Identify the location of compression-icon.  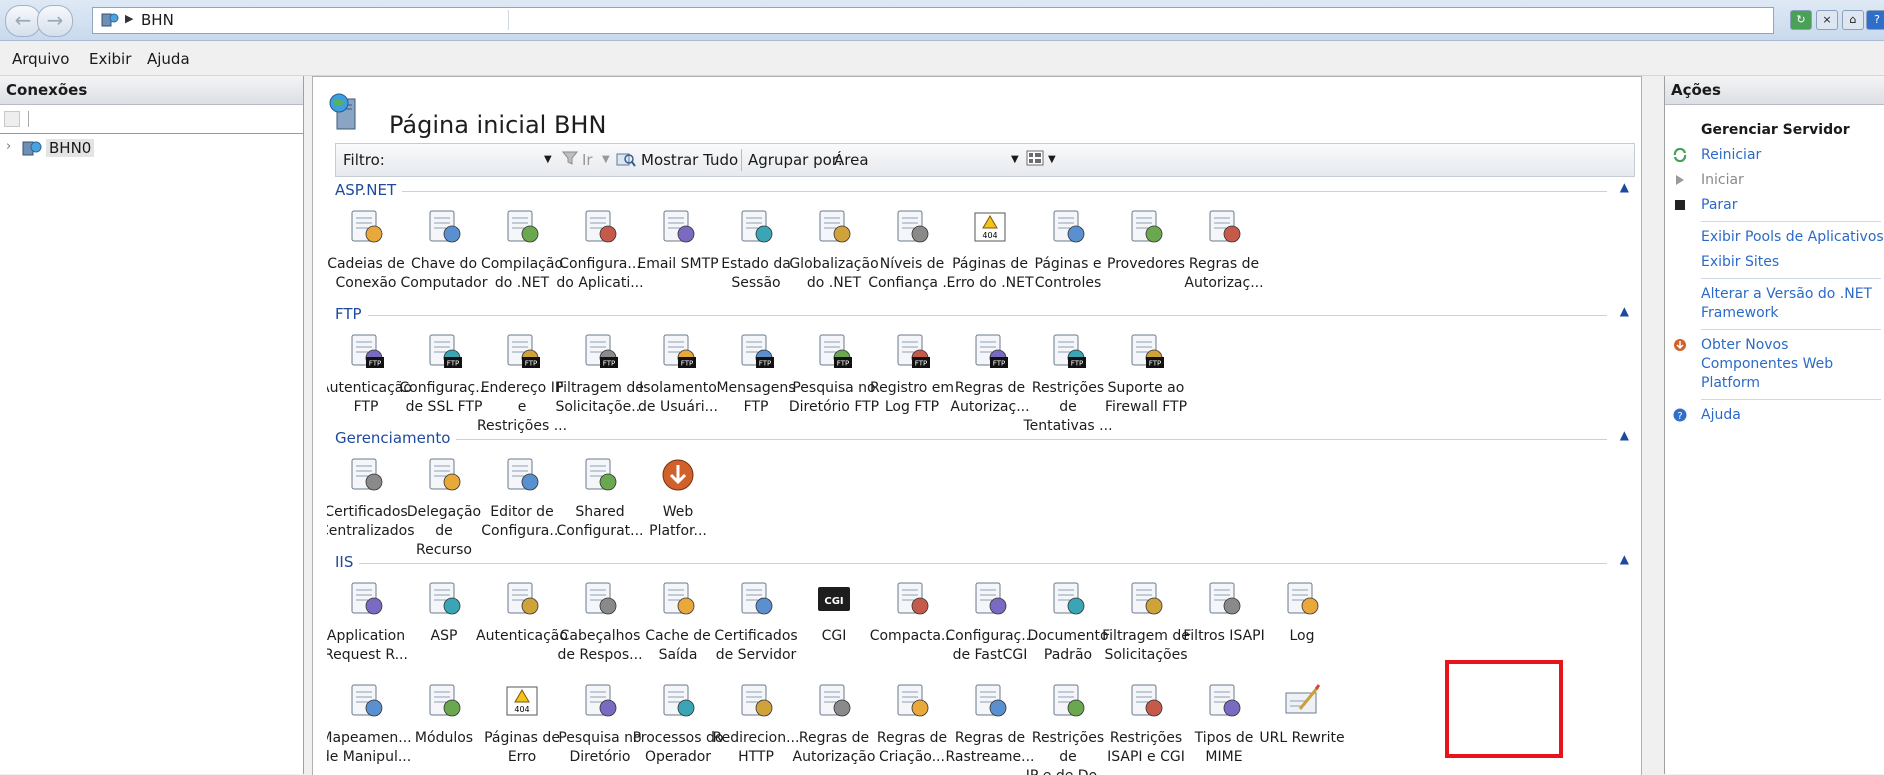
(912, 599).